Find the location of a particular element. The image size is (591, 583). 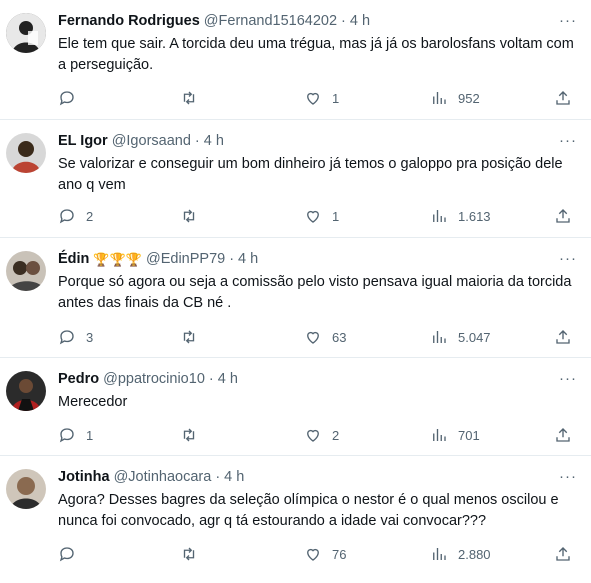

reply-count: 3 is located at coordinates (90, 337).